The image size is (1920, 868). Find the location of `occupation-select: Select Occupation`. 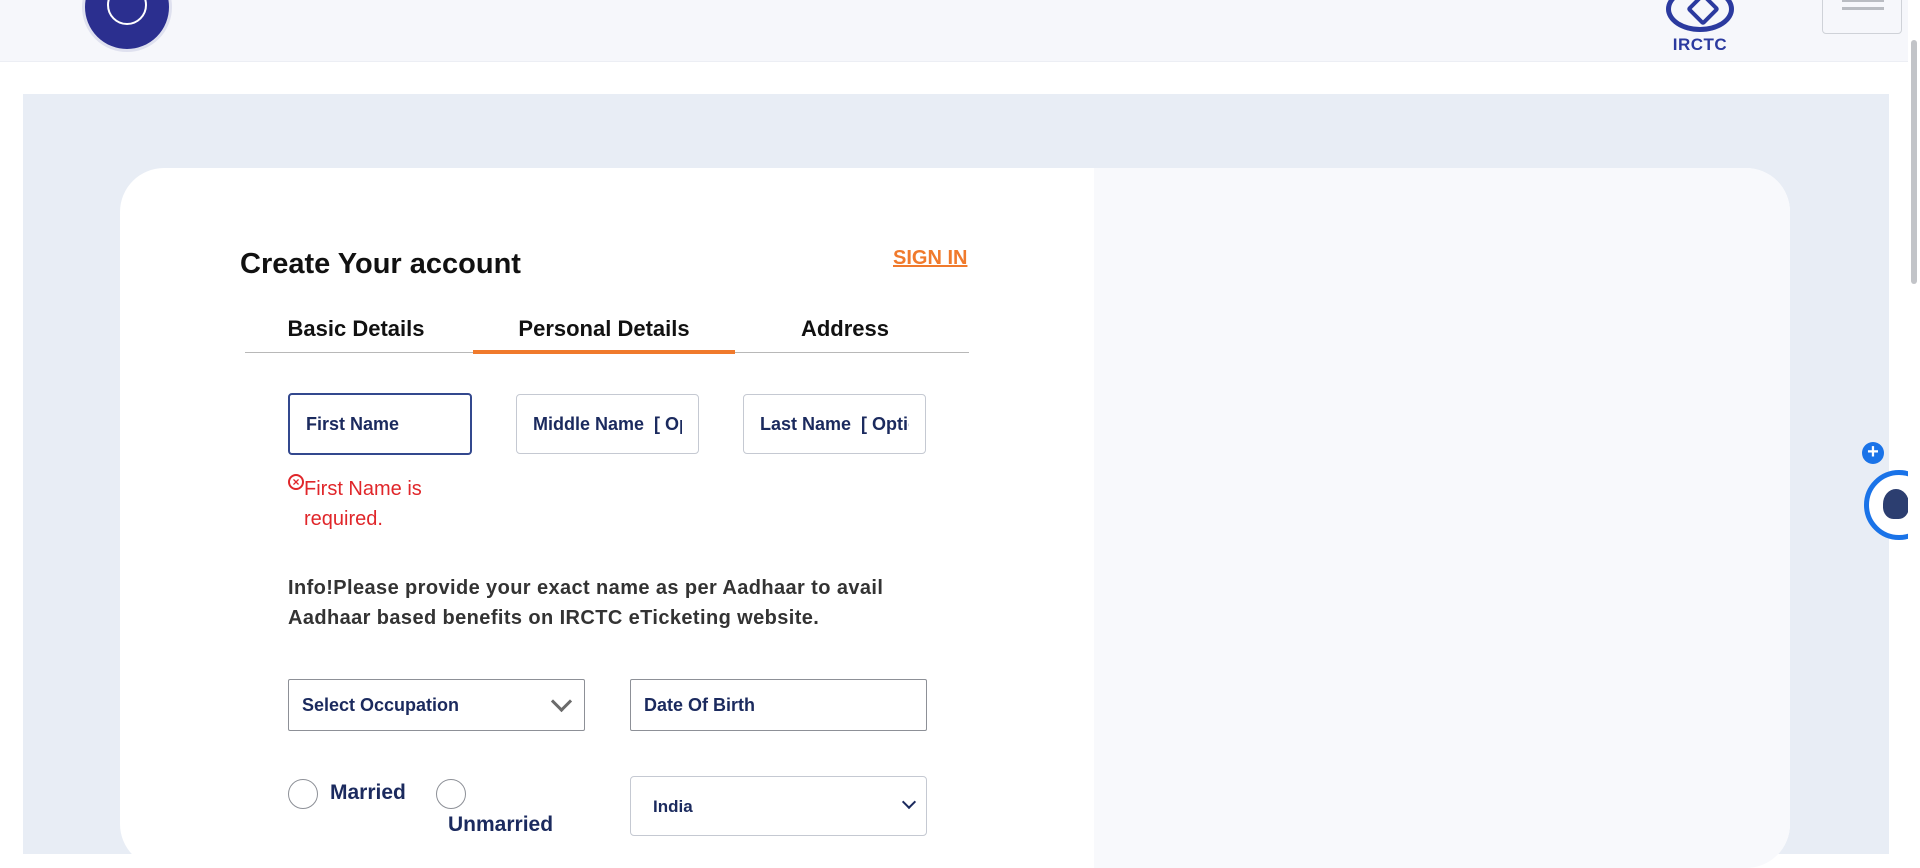

occupation-select: Select Occupation is located at coordinates (436, 705).